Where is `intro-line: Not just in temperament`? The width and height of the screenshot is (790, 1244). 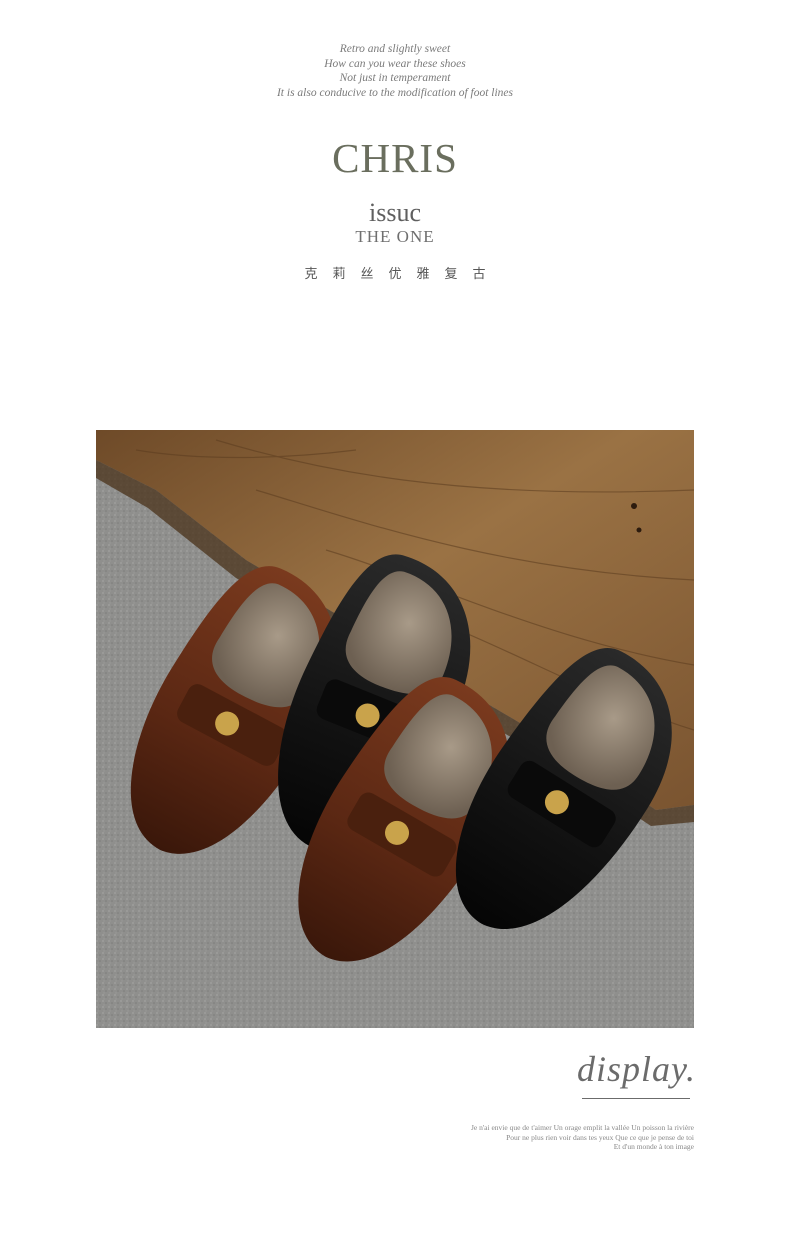
intro-line: Not just in temperament is located at coordinates (395, 78).